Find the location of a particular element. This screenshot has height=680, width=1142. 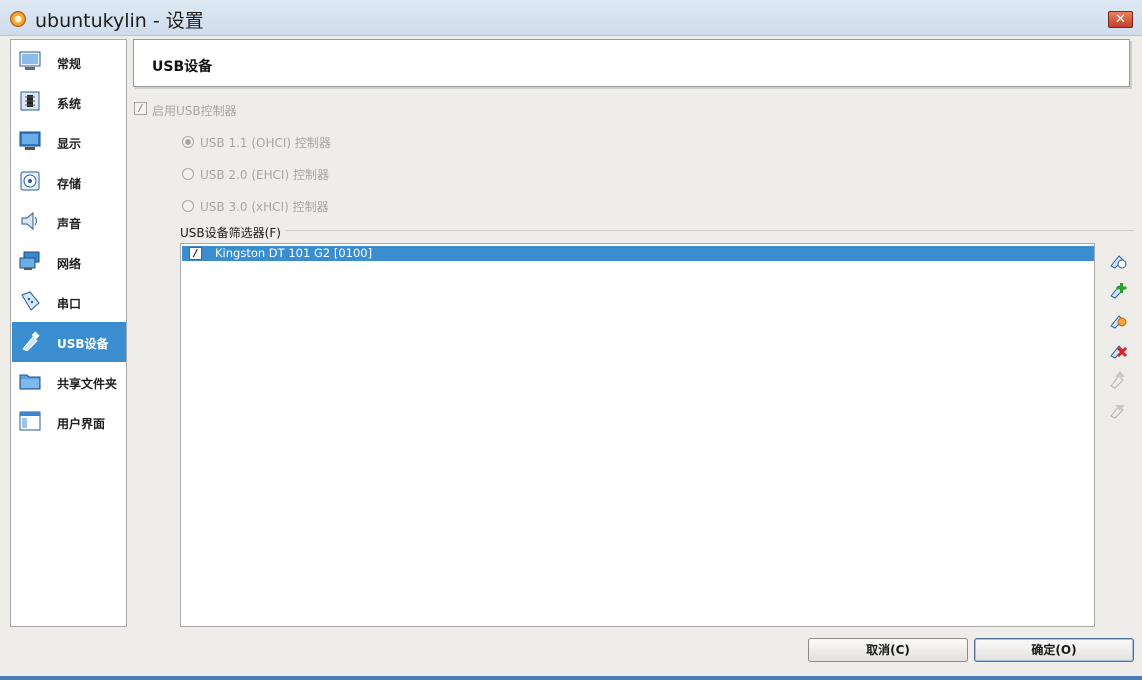

enable-usb-checkbox: / is located at coordinates (140, 108).